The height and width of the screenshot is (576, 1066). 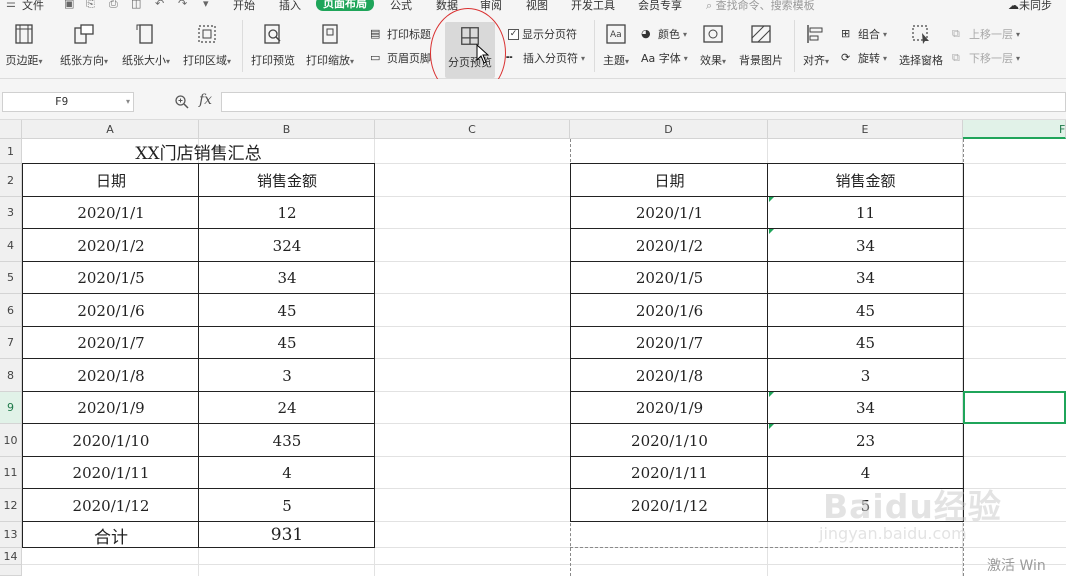 What do you see at coordinates (865, 180) in the screenshot?
I see `table2-header-amount: 销售金额` at bounding box center [865, 180].